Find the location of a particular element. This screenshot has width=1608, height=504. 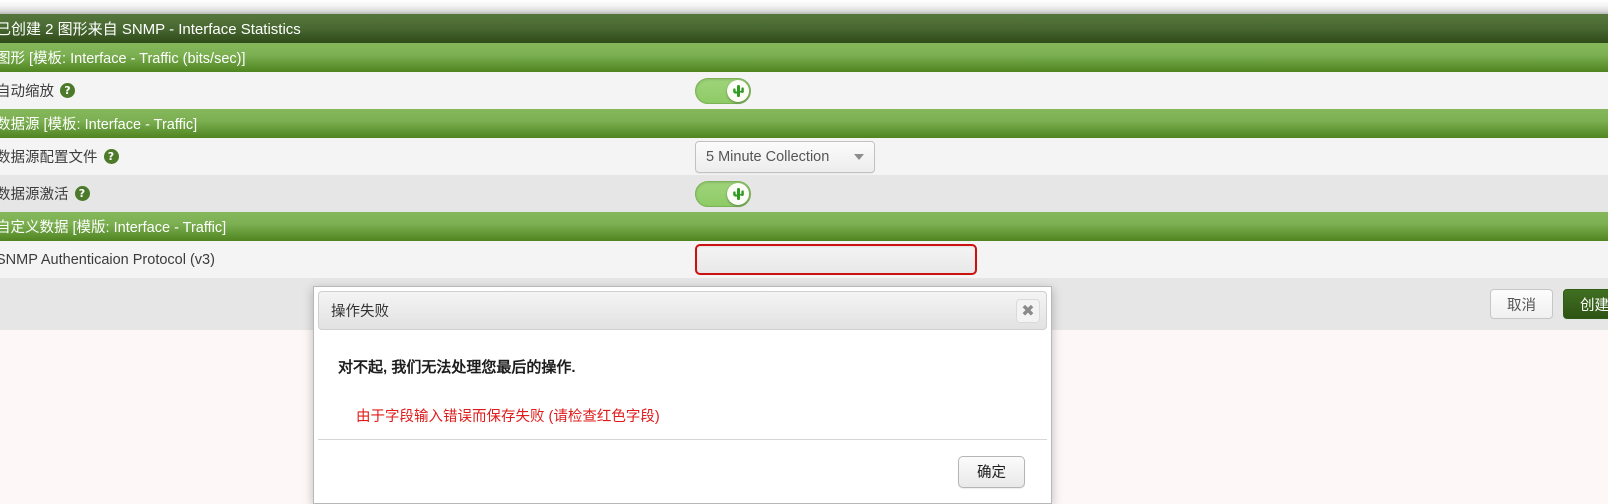

error-dialog-title: 操作失败 is located at coordinates (360, 312).